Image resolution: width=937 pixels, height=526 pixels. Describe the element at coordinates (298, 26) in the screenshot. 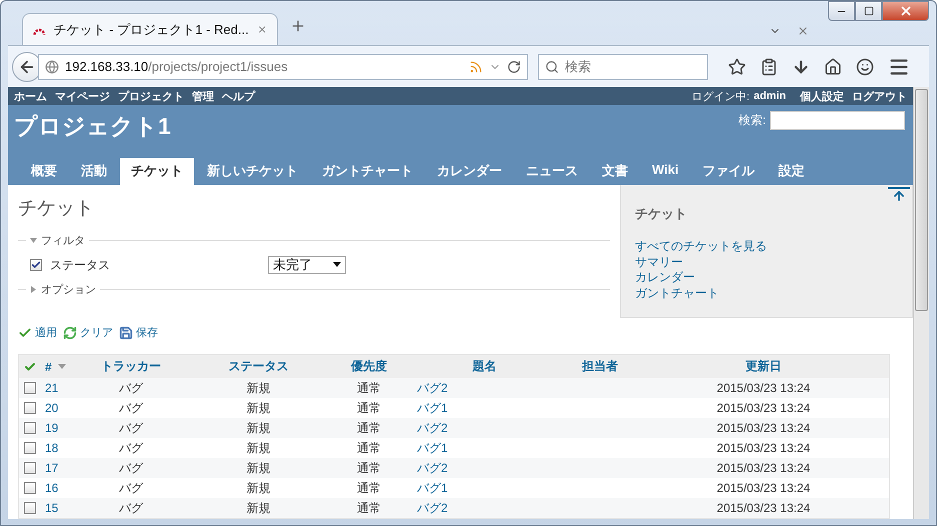

I see `new-tab-icon` at that location.